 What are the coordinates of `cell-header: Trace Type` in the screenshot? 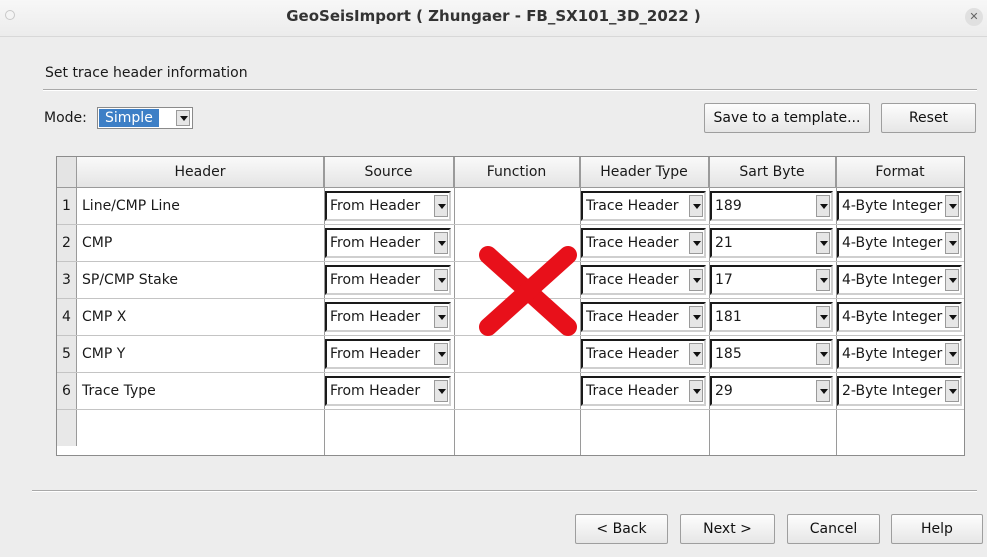 It's located at (119, 391).